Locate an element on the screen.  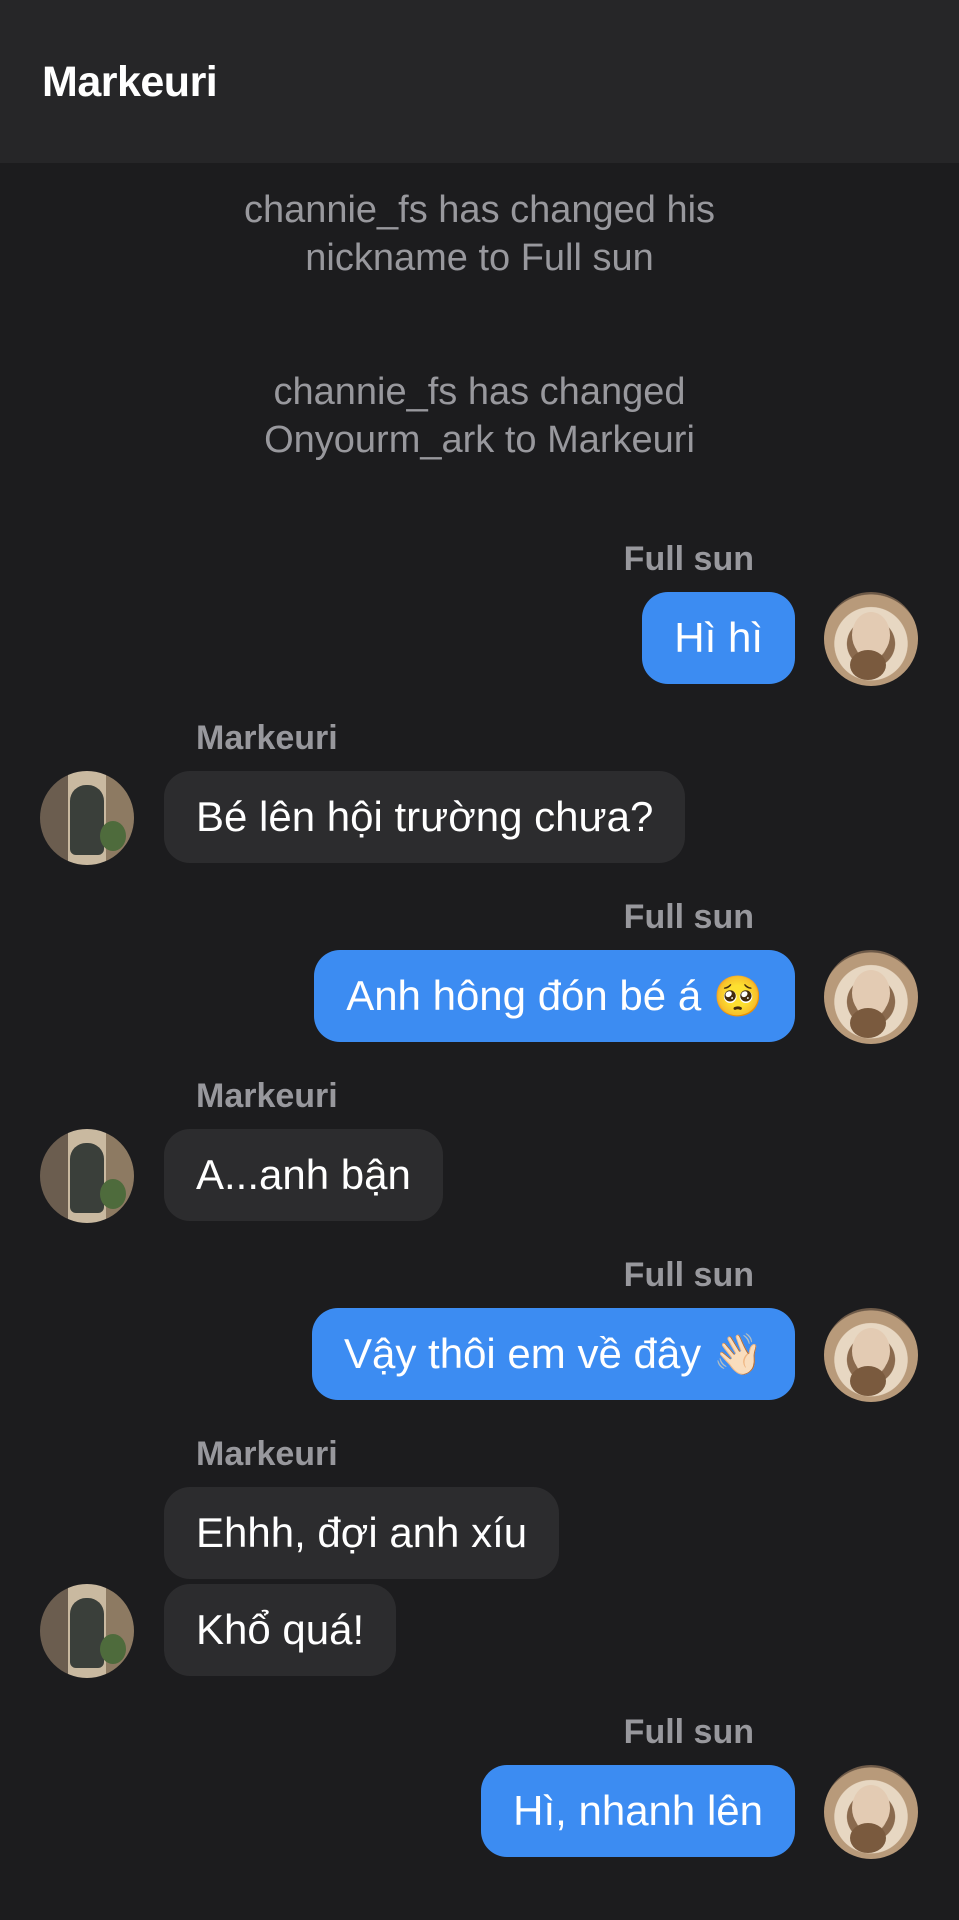
incoming-message-bubble: A...anh bận is located at coordinates (303, 1175).